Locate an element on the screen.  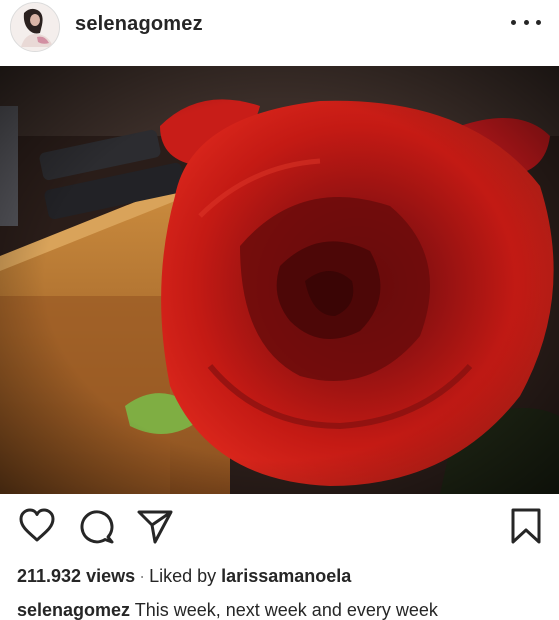
post-header: selenagomez is located at coordinates (279, 31).